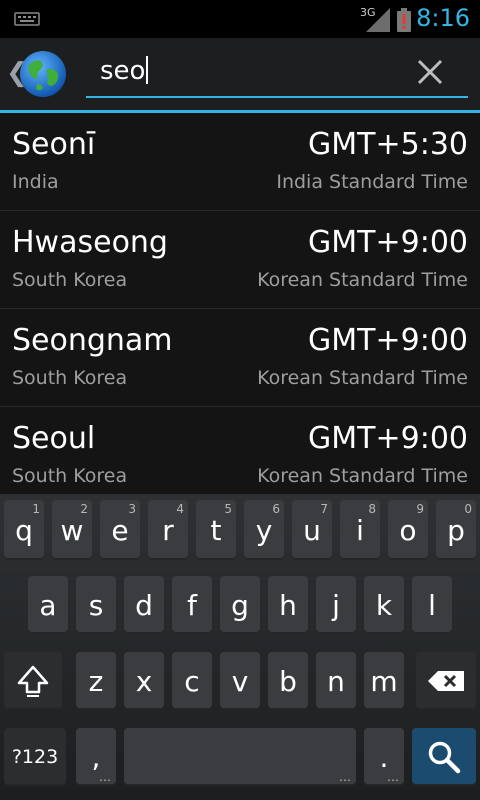 The height and width of the screenshot is (800, 480). I want to click on key-hint: 2, so click(84, 509).